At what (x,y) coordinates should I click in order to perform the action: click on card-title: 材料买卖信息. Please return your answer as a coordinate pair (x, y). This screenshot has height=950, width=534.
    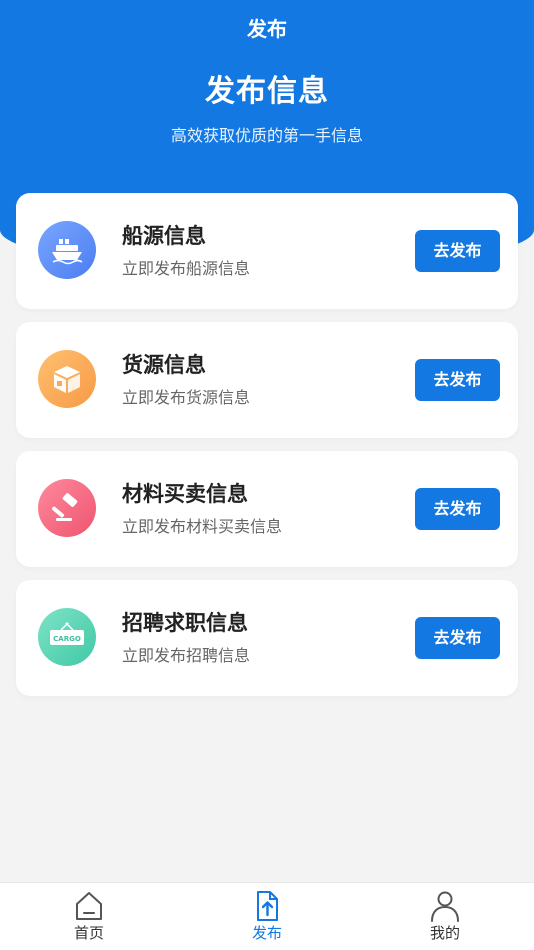
    Looking at the image, I should click on (185, 494).